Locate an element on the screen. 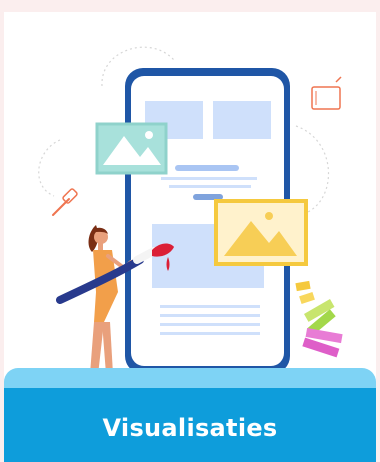  card-title: Visualisaties is located at coordinates (190, 428).